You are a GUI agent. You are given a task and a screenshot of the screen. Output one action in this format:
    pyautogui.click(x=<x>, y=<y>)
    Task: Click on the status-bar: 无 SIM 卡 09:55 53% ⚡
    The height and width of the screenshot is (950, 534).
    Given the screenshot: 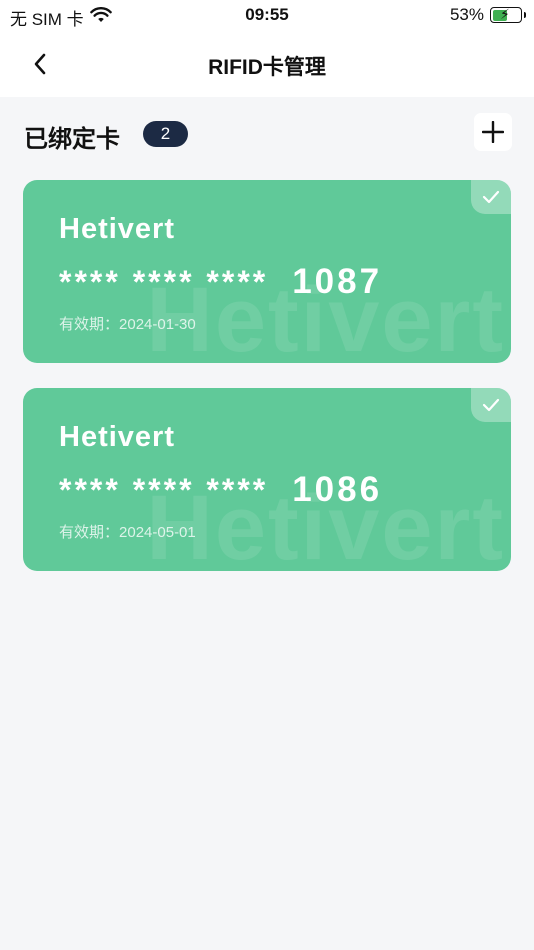 What is the action you would take?
    pyautogui.click(x=267, y=16)
    